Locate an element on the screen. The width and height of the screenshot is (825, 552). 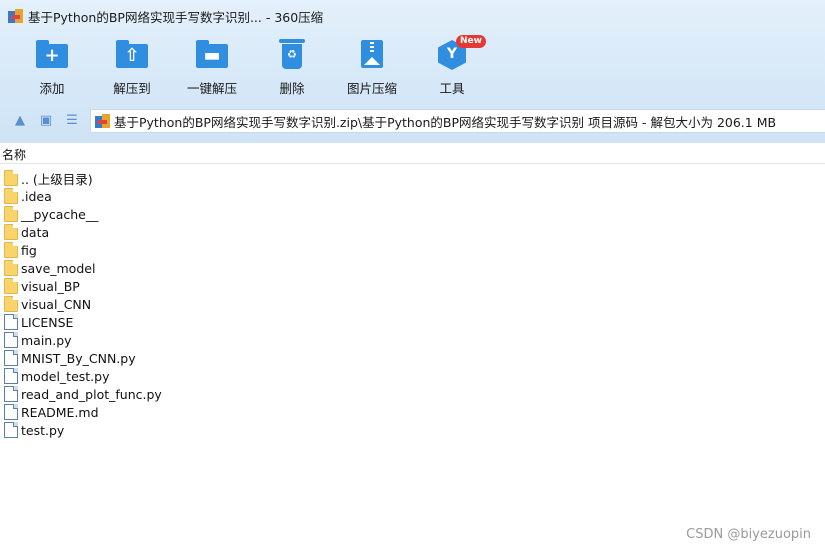
one-click-extract-button: ▬ 一键解压 is located at coordinates (212, 66).